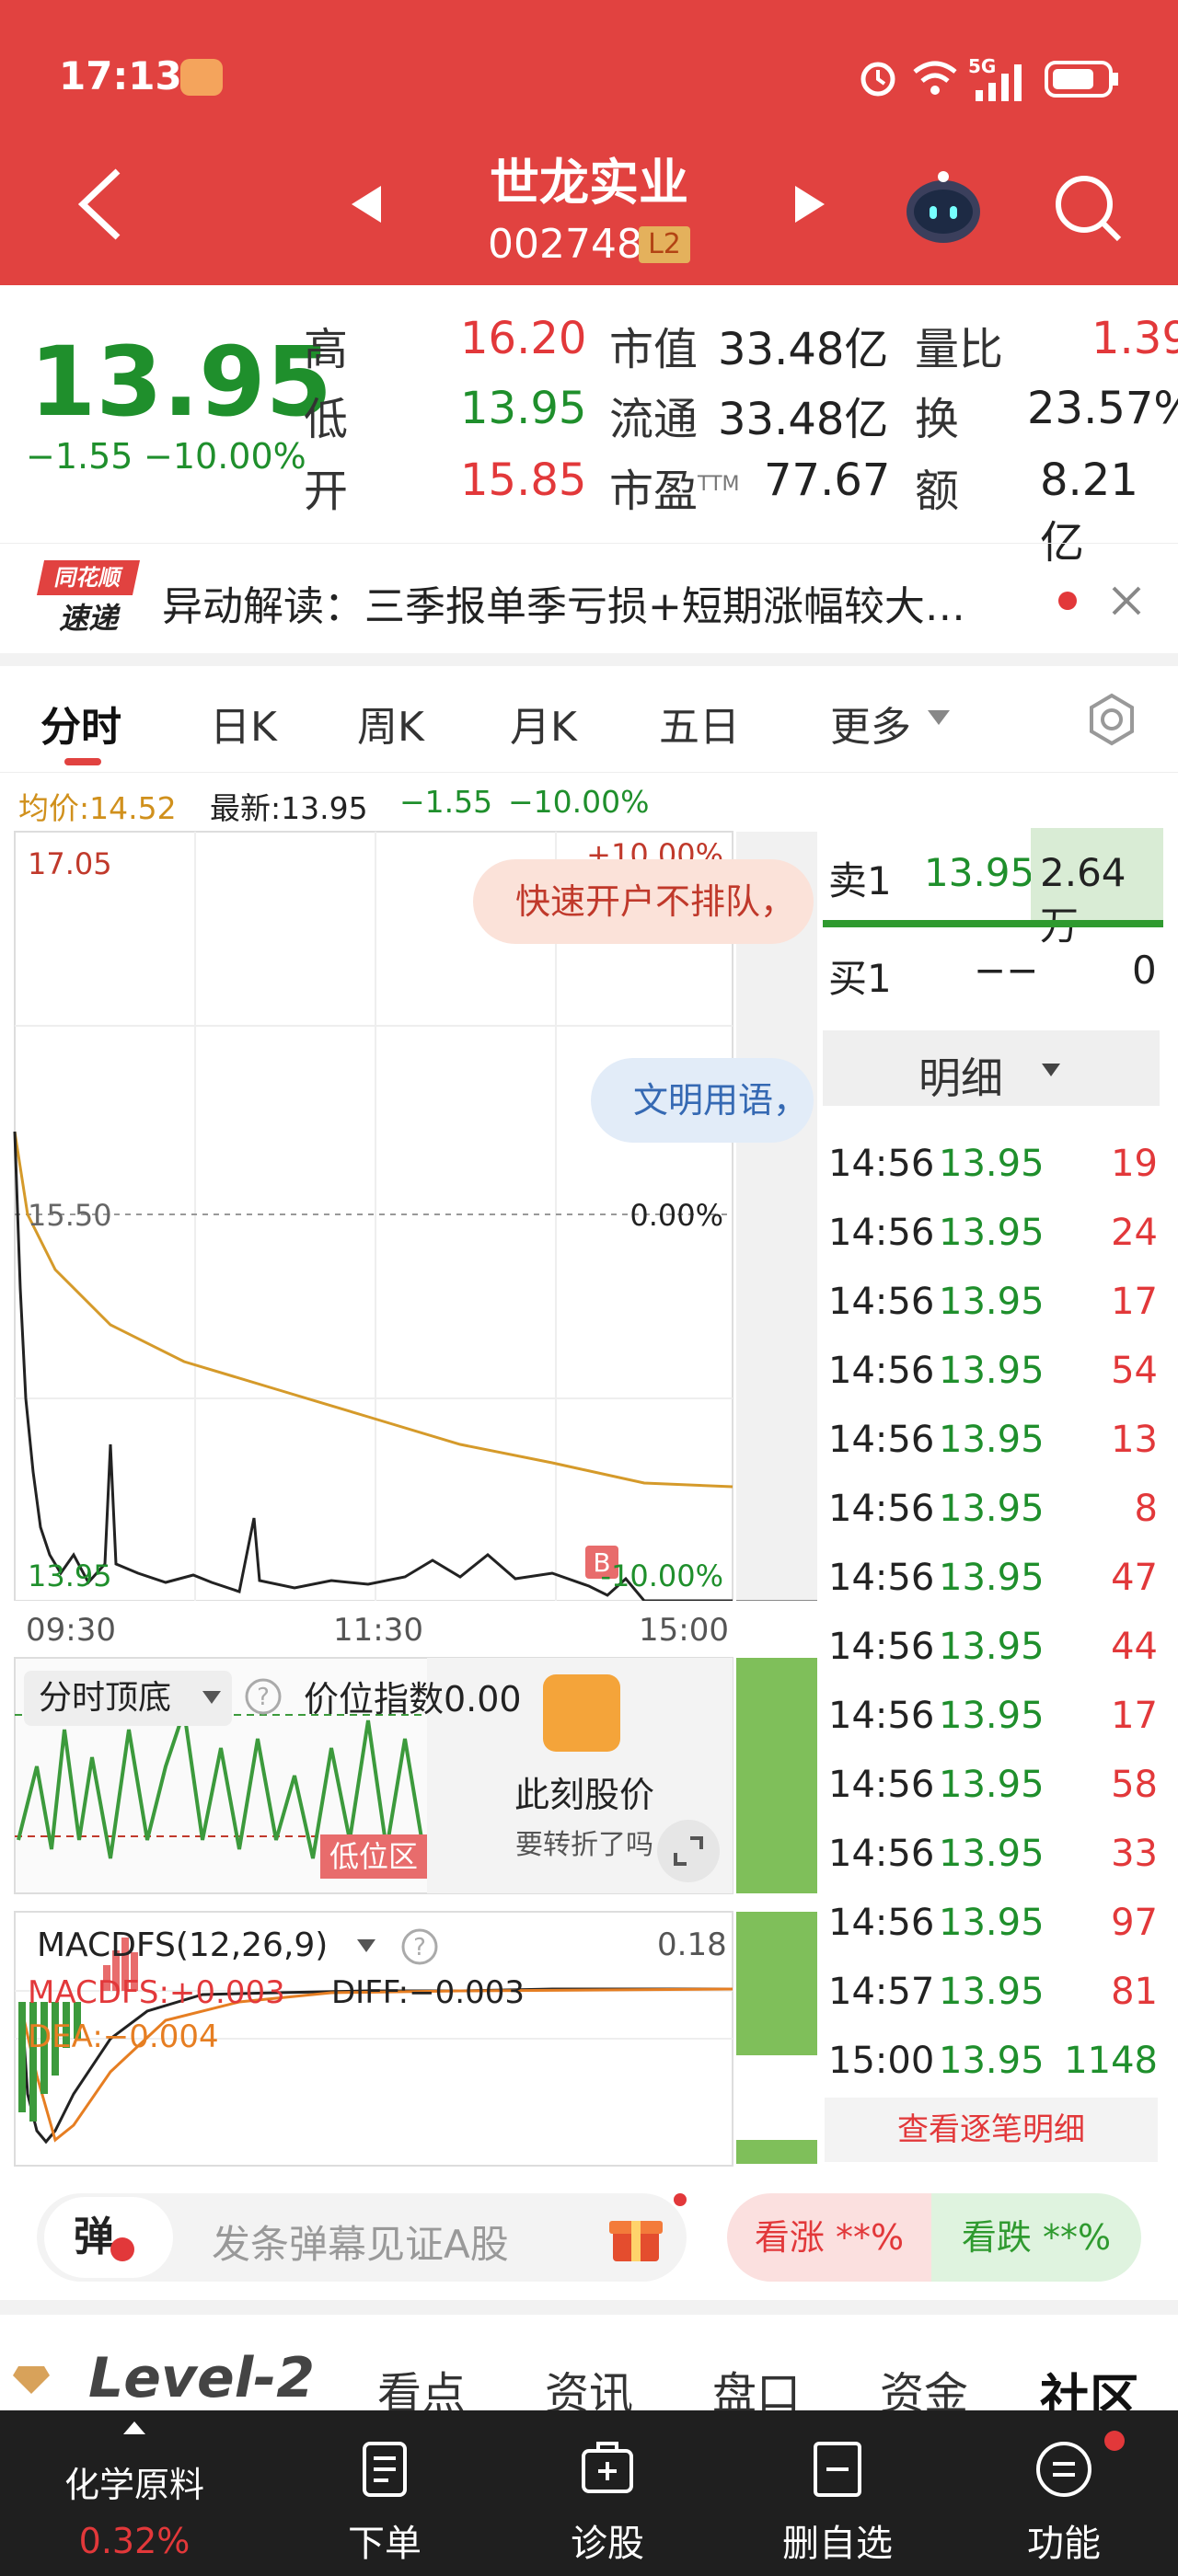 Image resolution: width=1178 pixels, height=2576 pixels. Describe the element at coordinates (1134, 1371) in the screenshot. I see `tick-volume: 54` at that location.